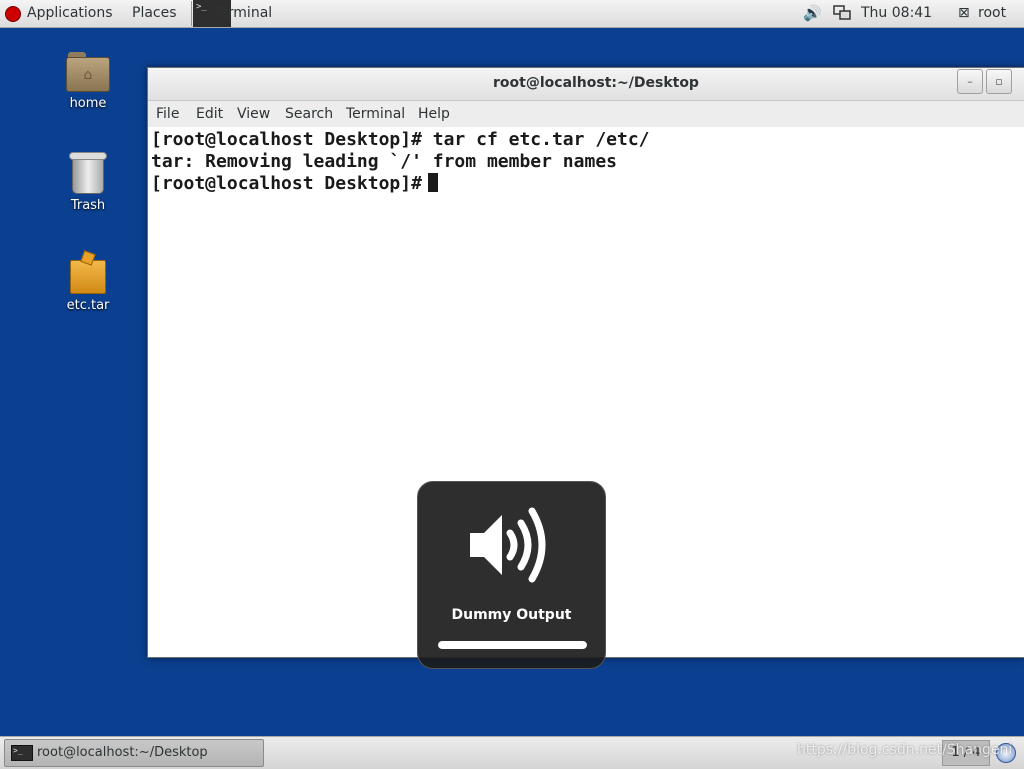 The width and height of the screenshot is (1024, 769). I want to click on minimize-button: –, so click(970, 81).